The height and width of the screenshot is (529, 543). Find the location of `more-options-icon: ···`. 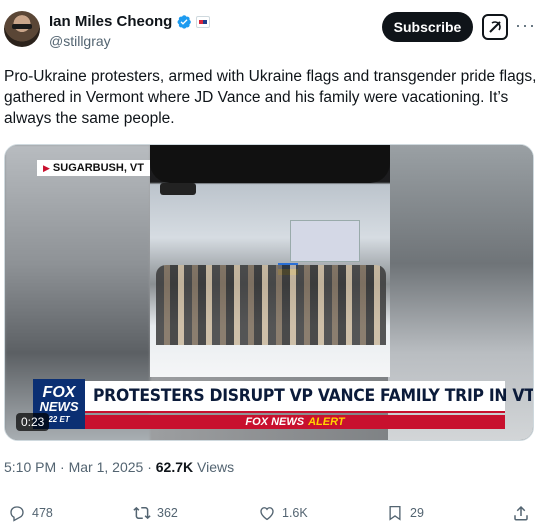

more-options-icon: ··· is located at coordinates (525, 25).